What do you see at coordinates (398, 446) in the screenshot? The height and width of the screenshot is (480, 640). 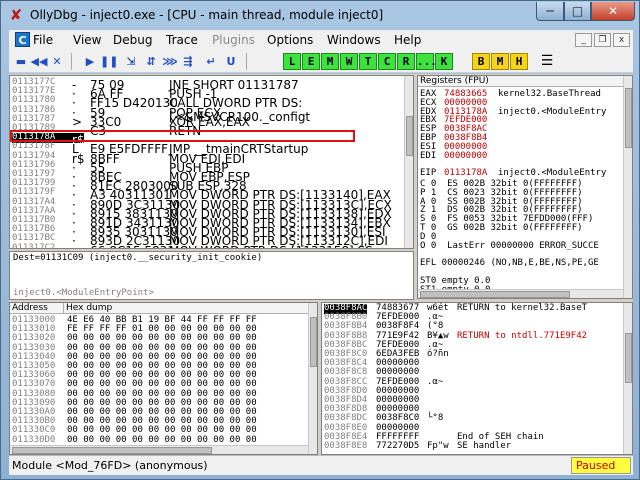 I see `stack-value: 772270D5` at bounding box center [398, 446].